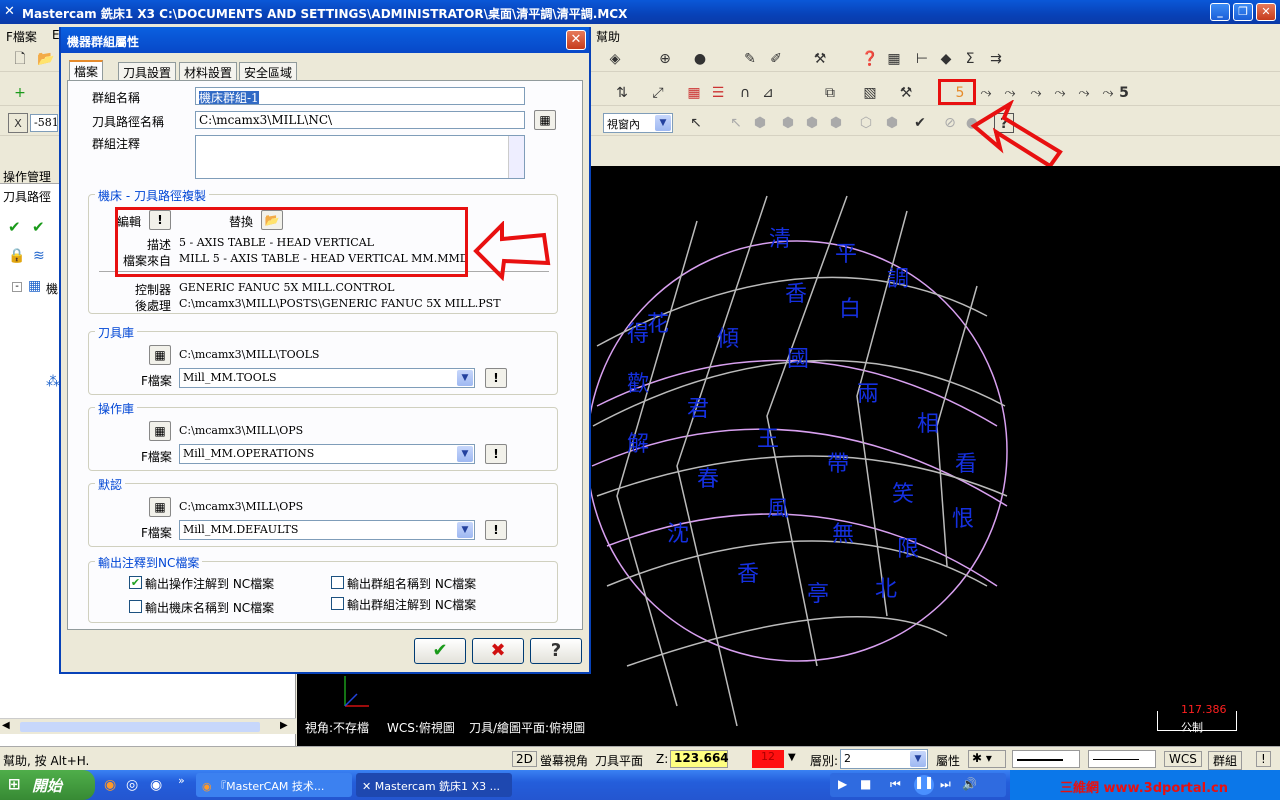  What do you see at coordinates (768, 93) in the screenshot?
I see `ruler-icon: ⊿` at bounding box center [768, 93].